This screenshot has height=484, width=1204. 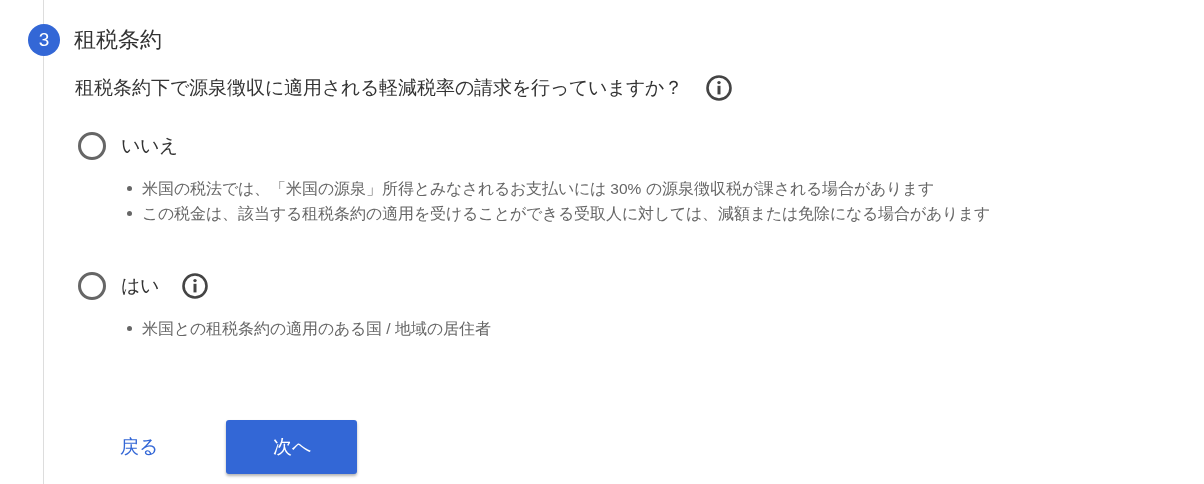 What do you see at coordinates (140, 286) in the screenshot?
I see `option-label: はい` at bounding box center [140, 286].